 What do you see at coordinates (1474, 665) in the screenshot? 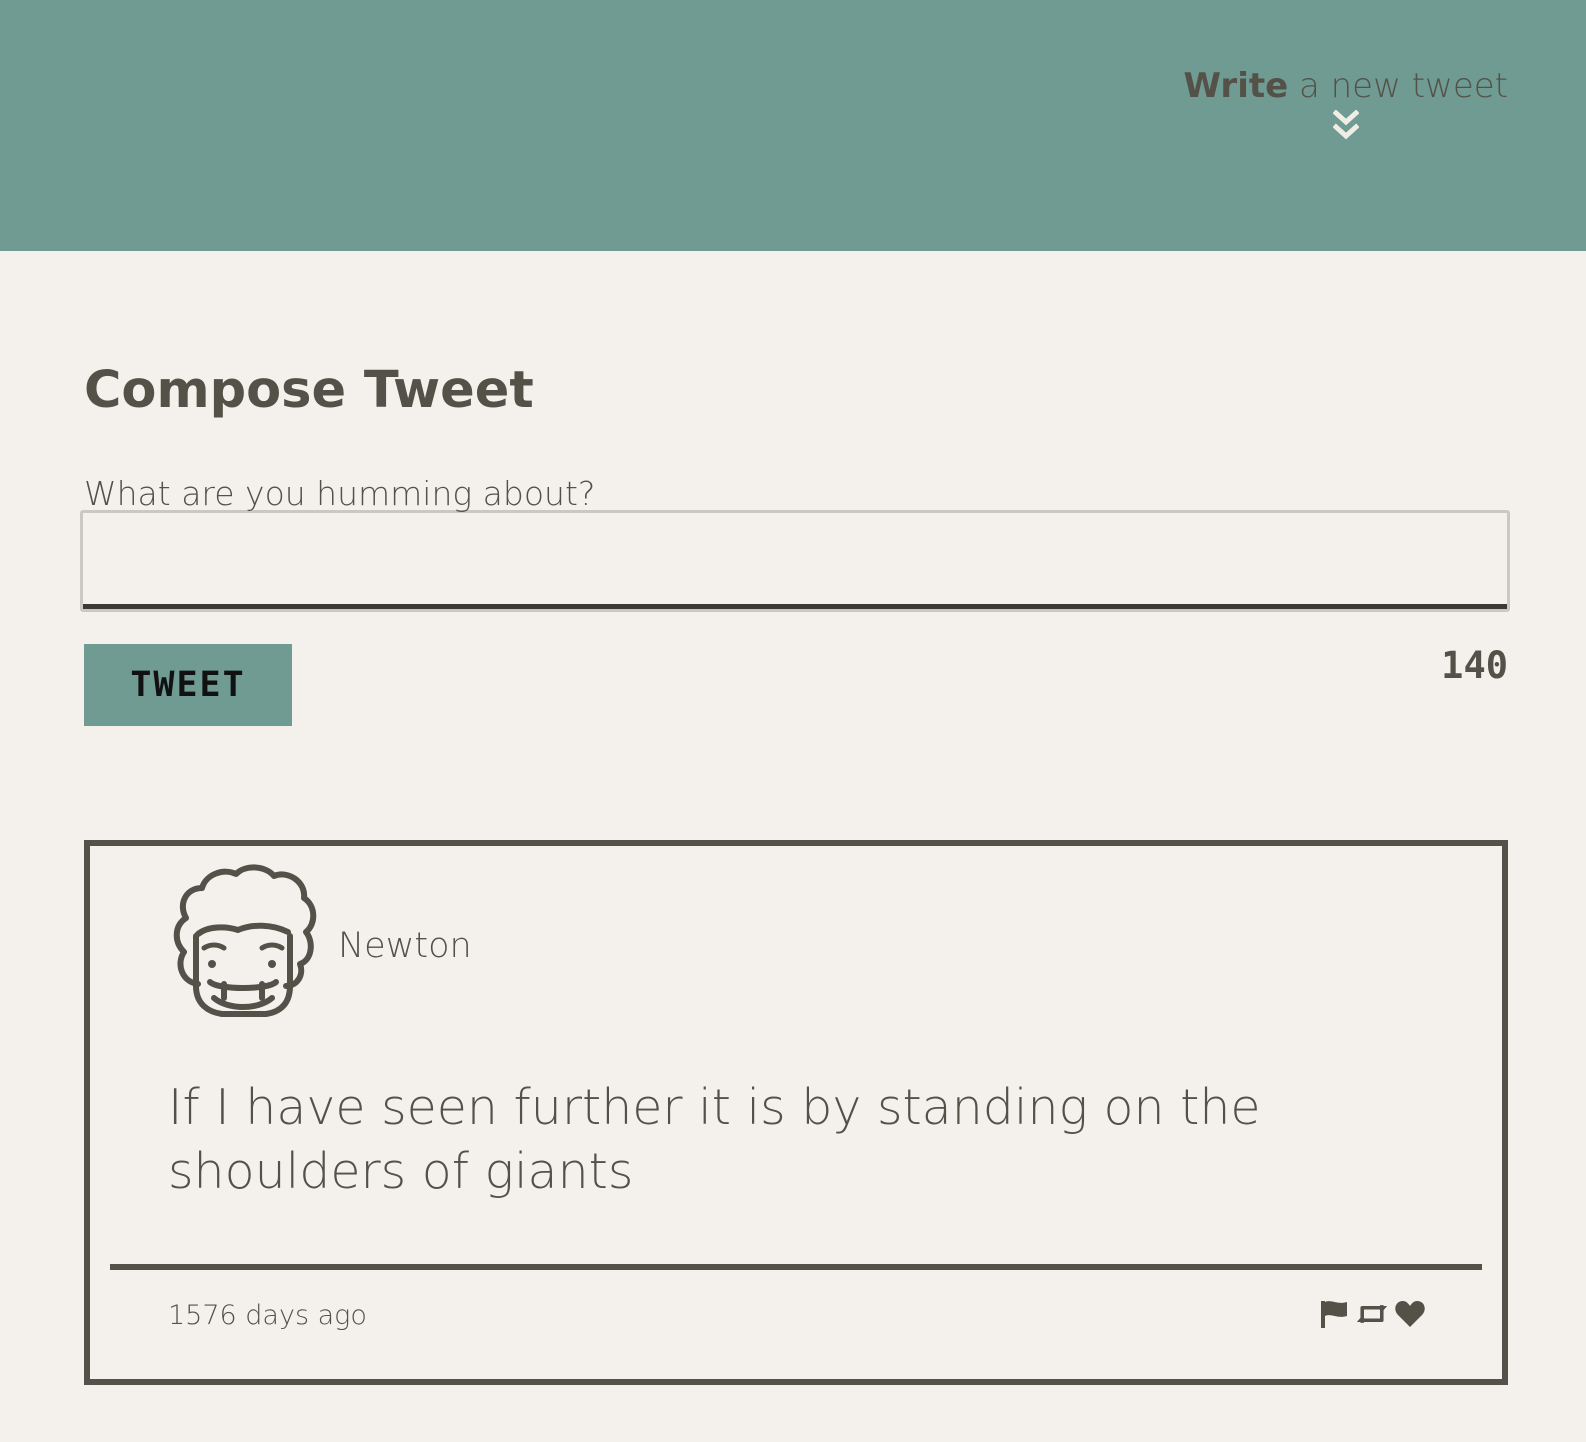
I see `character-counter: 140` at bounding box center [1474, 665].